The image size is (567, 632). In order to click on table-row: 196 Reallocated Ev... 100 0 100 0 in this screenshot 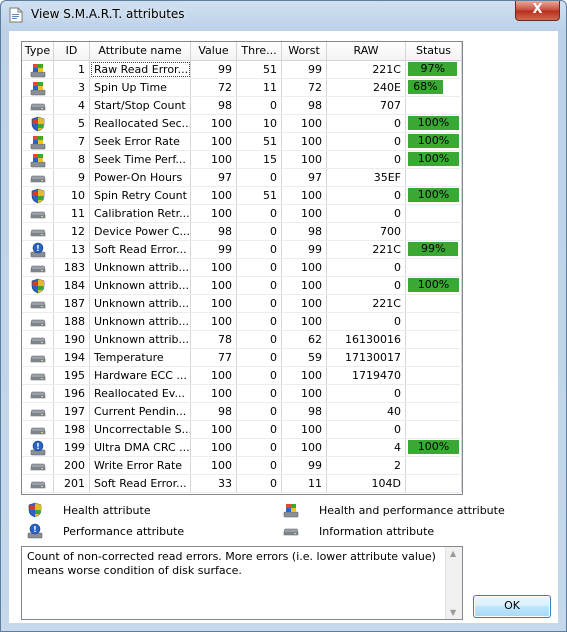, I will do `click(242, 394)`.